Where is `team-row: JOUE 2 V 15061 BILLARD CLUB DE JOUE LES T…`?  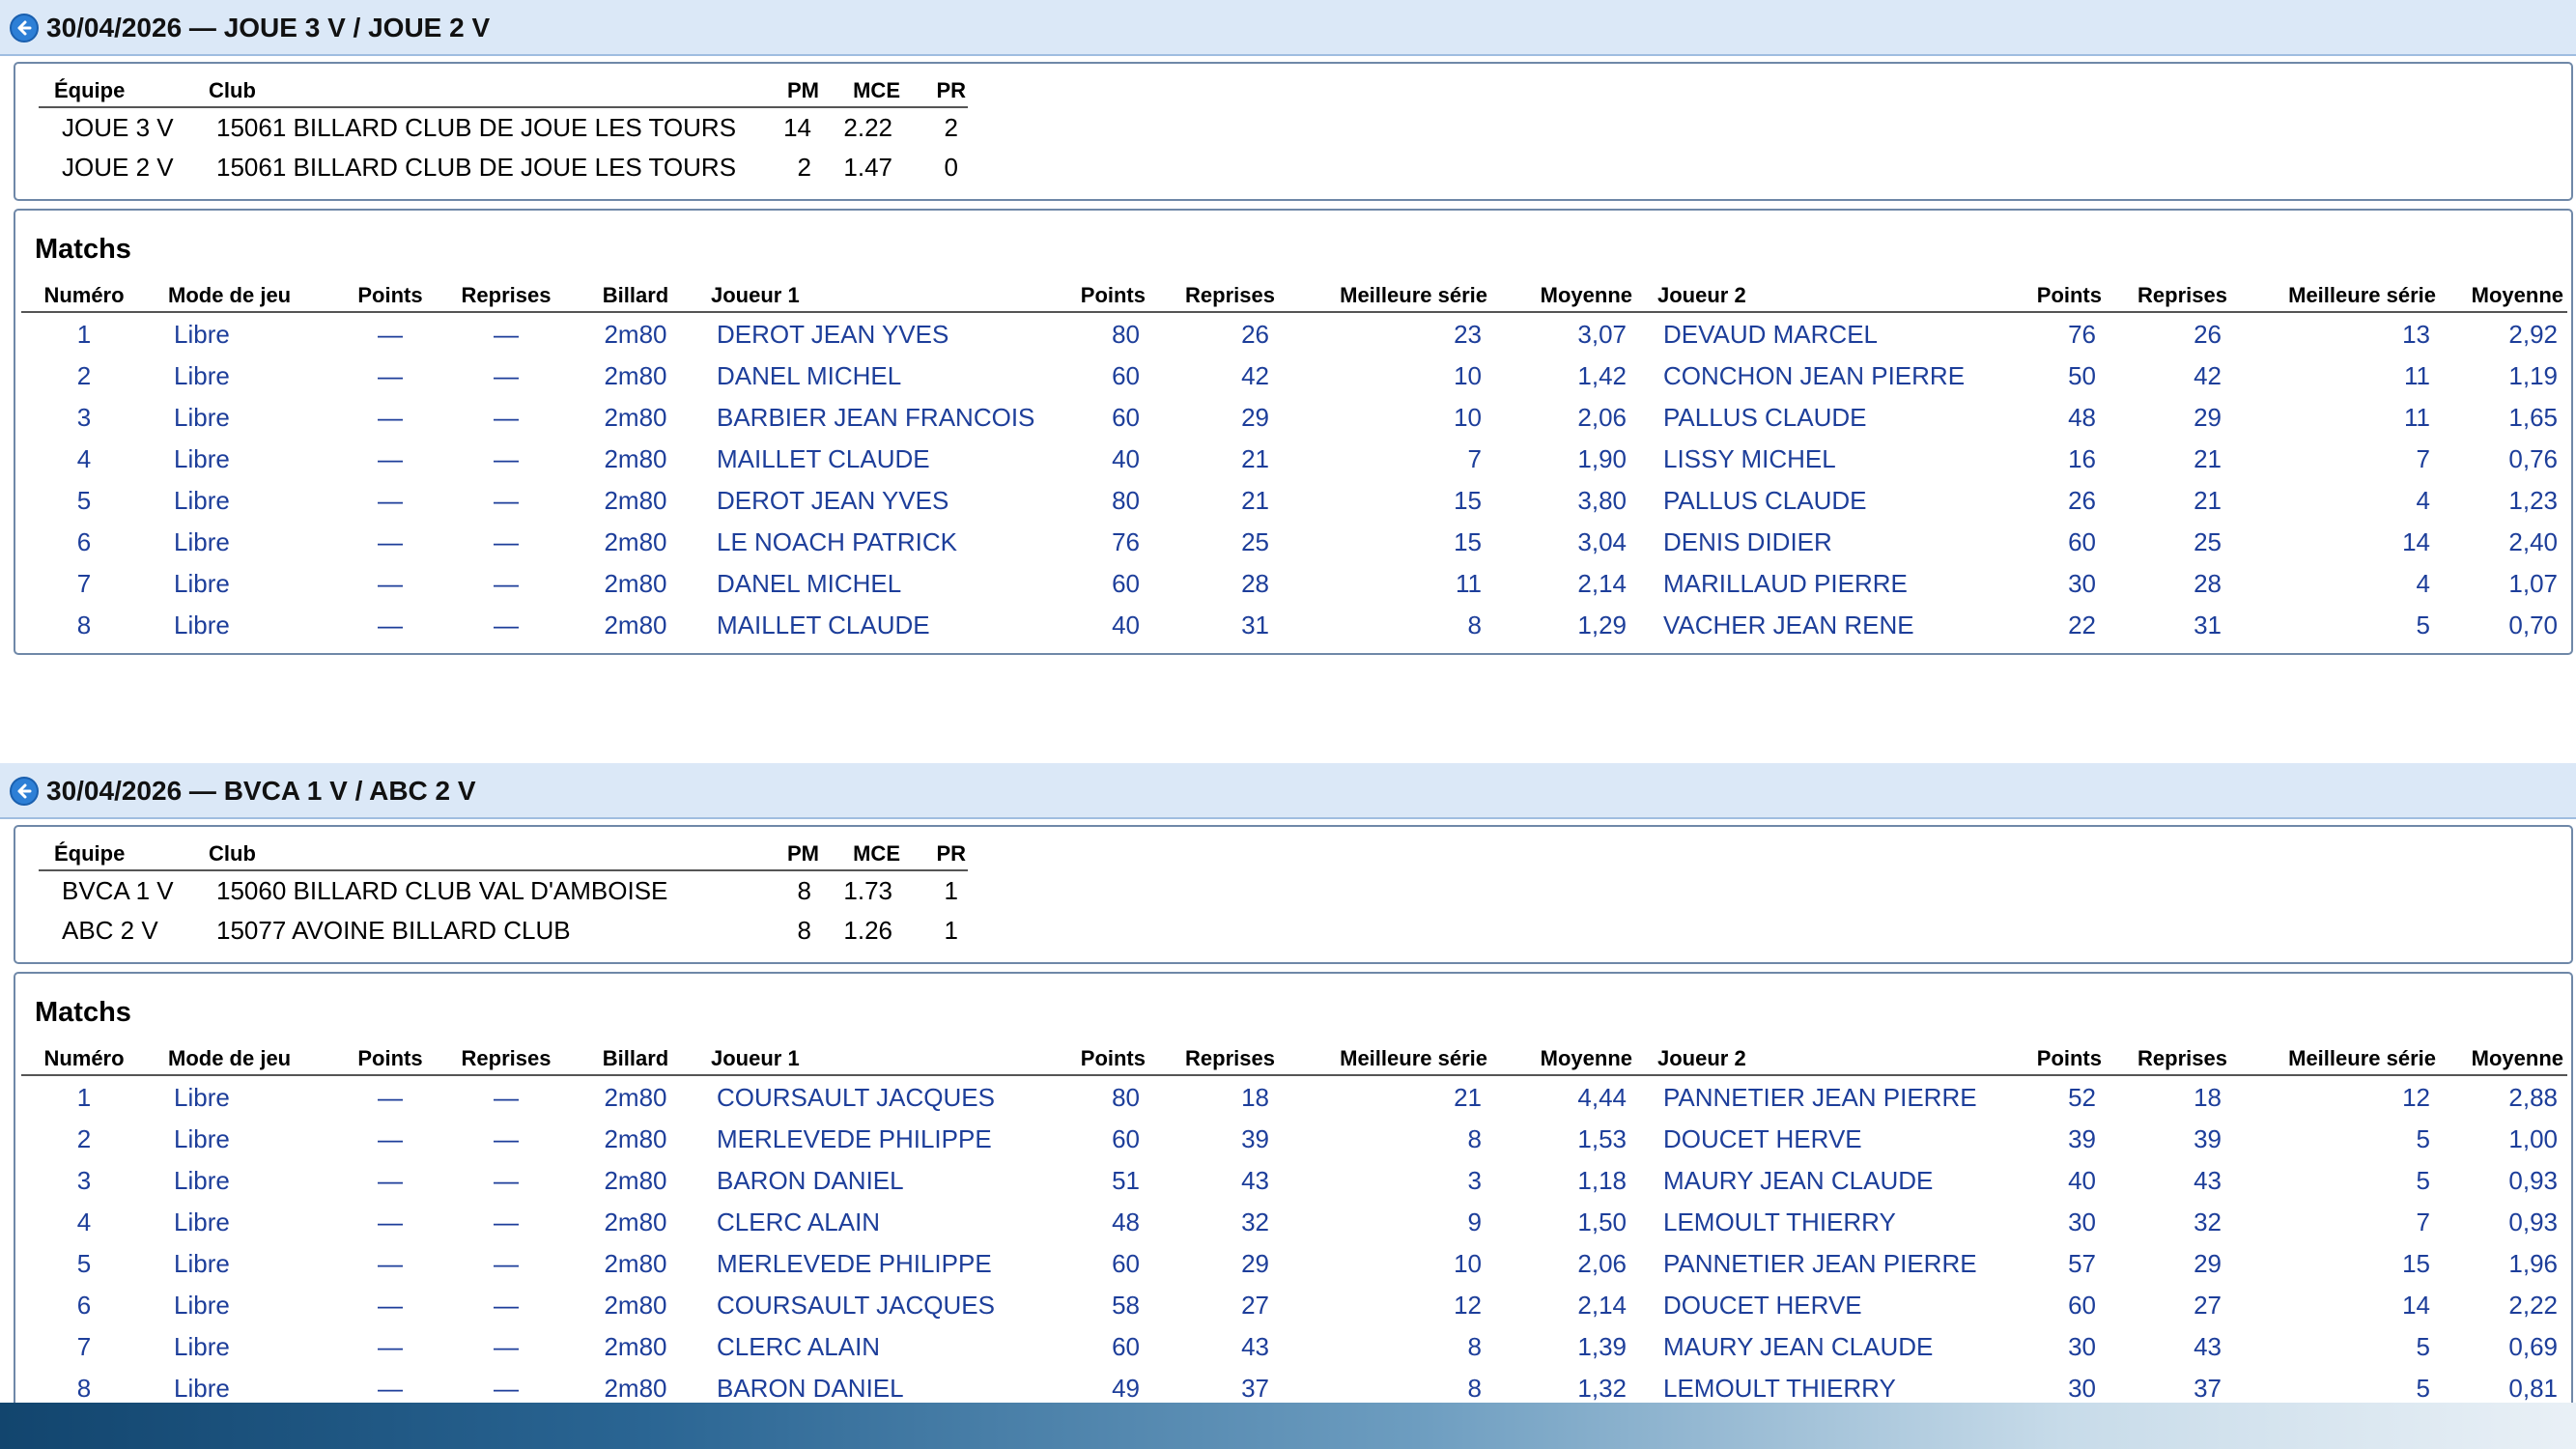
team-row: JOUE 2 V 15061 BILLARD CLUB DE JOUE LES T… is located at coordinates (1293, 170).